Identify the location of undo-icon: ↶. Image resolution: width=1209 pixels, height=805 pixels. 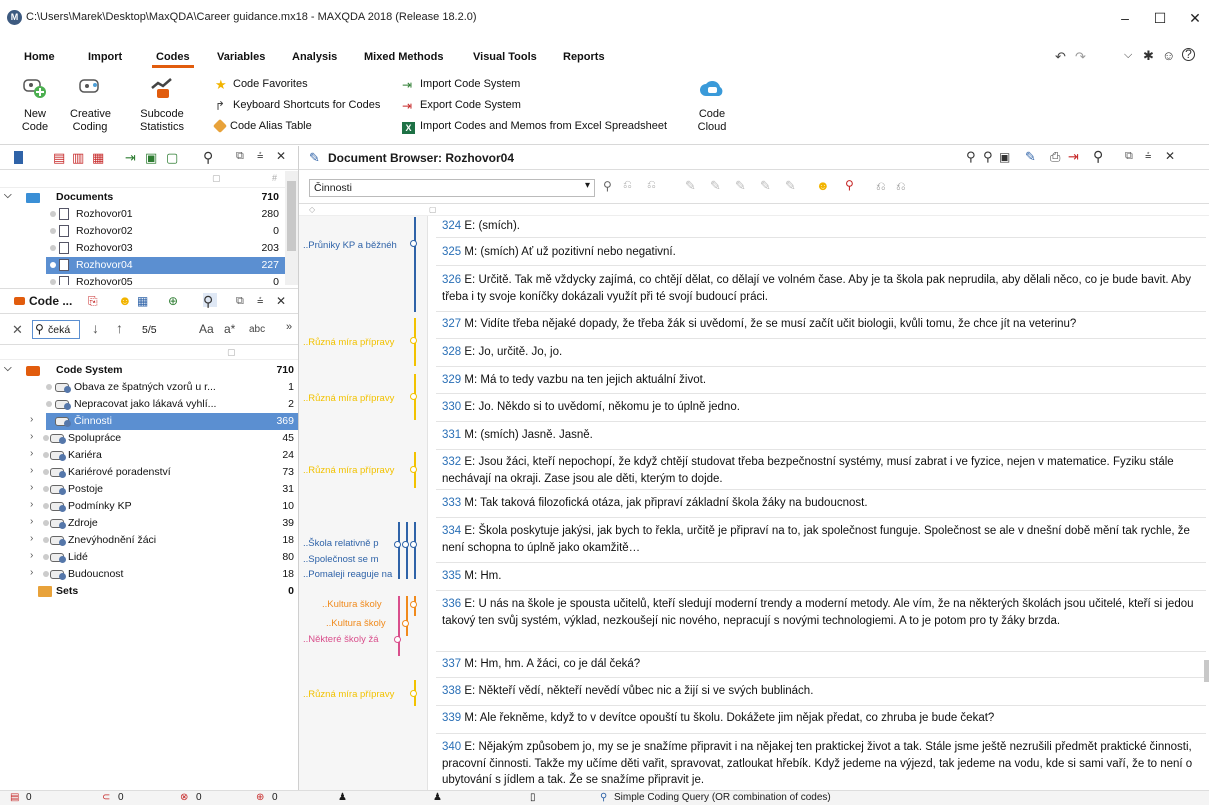
(1060, 57).